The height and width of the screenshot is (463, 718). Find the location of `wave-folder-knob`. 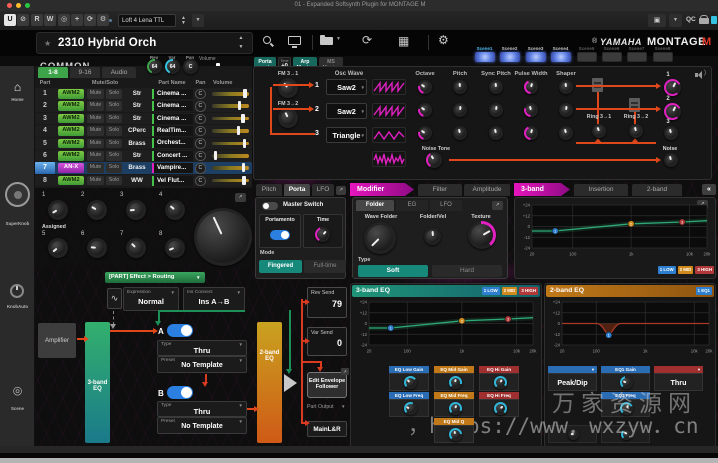

wave-folder-knob is located at coordinates (380, 238).